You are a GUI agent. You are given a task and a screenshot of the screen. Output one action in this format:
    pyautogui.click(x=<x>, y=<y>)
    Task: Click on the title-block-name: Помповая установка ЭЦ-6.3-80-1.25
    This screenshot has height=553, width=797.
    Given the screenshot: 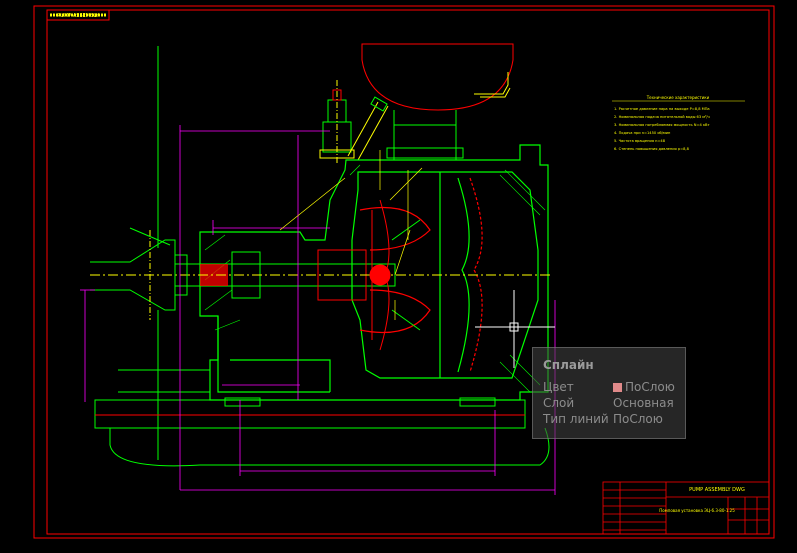 What is the action you would take?
    pyautogui.click(x=697, y=510)
    